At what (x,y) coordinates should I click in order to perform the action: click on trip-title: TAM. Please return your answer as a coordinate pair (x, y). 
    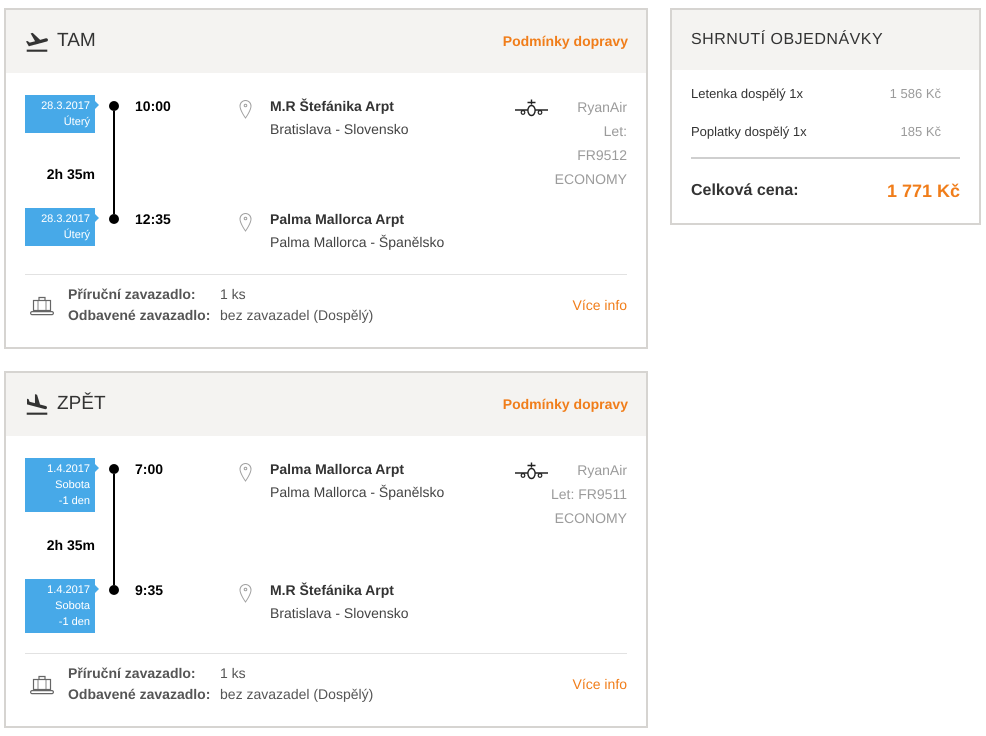
    Looking at the image, I should click on (76, 41).